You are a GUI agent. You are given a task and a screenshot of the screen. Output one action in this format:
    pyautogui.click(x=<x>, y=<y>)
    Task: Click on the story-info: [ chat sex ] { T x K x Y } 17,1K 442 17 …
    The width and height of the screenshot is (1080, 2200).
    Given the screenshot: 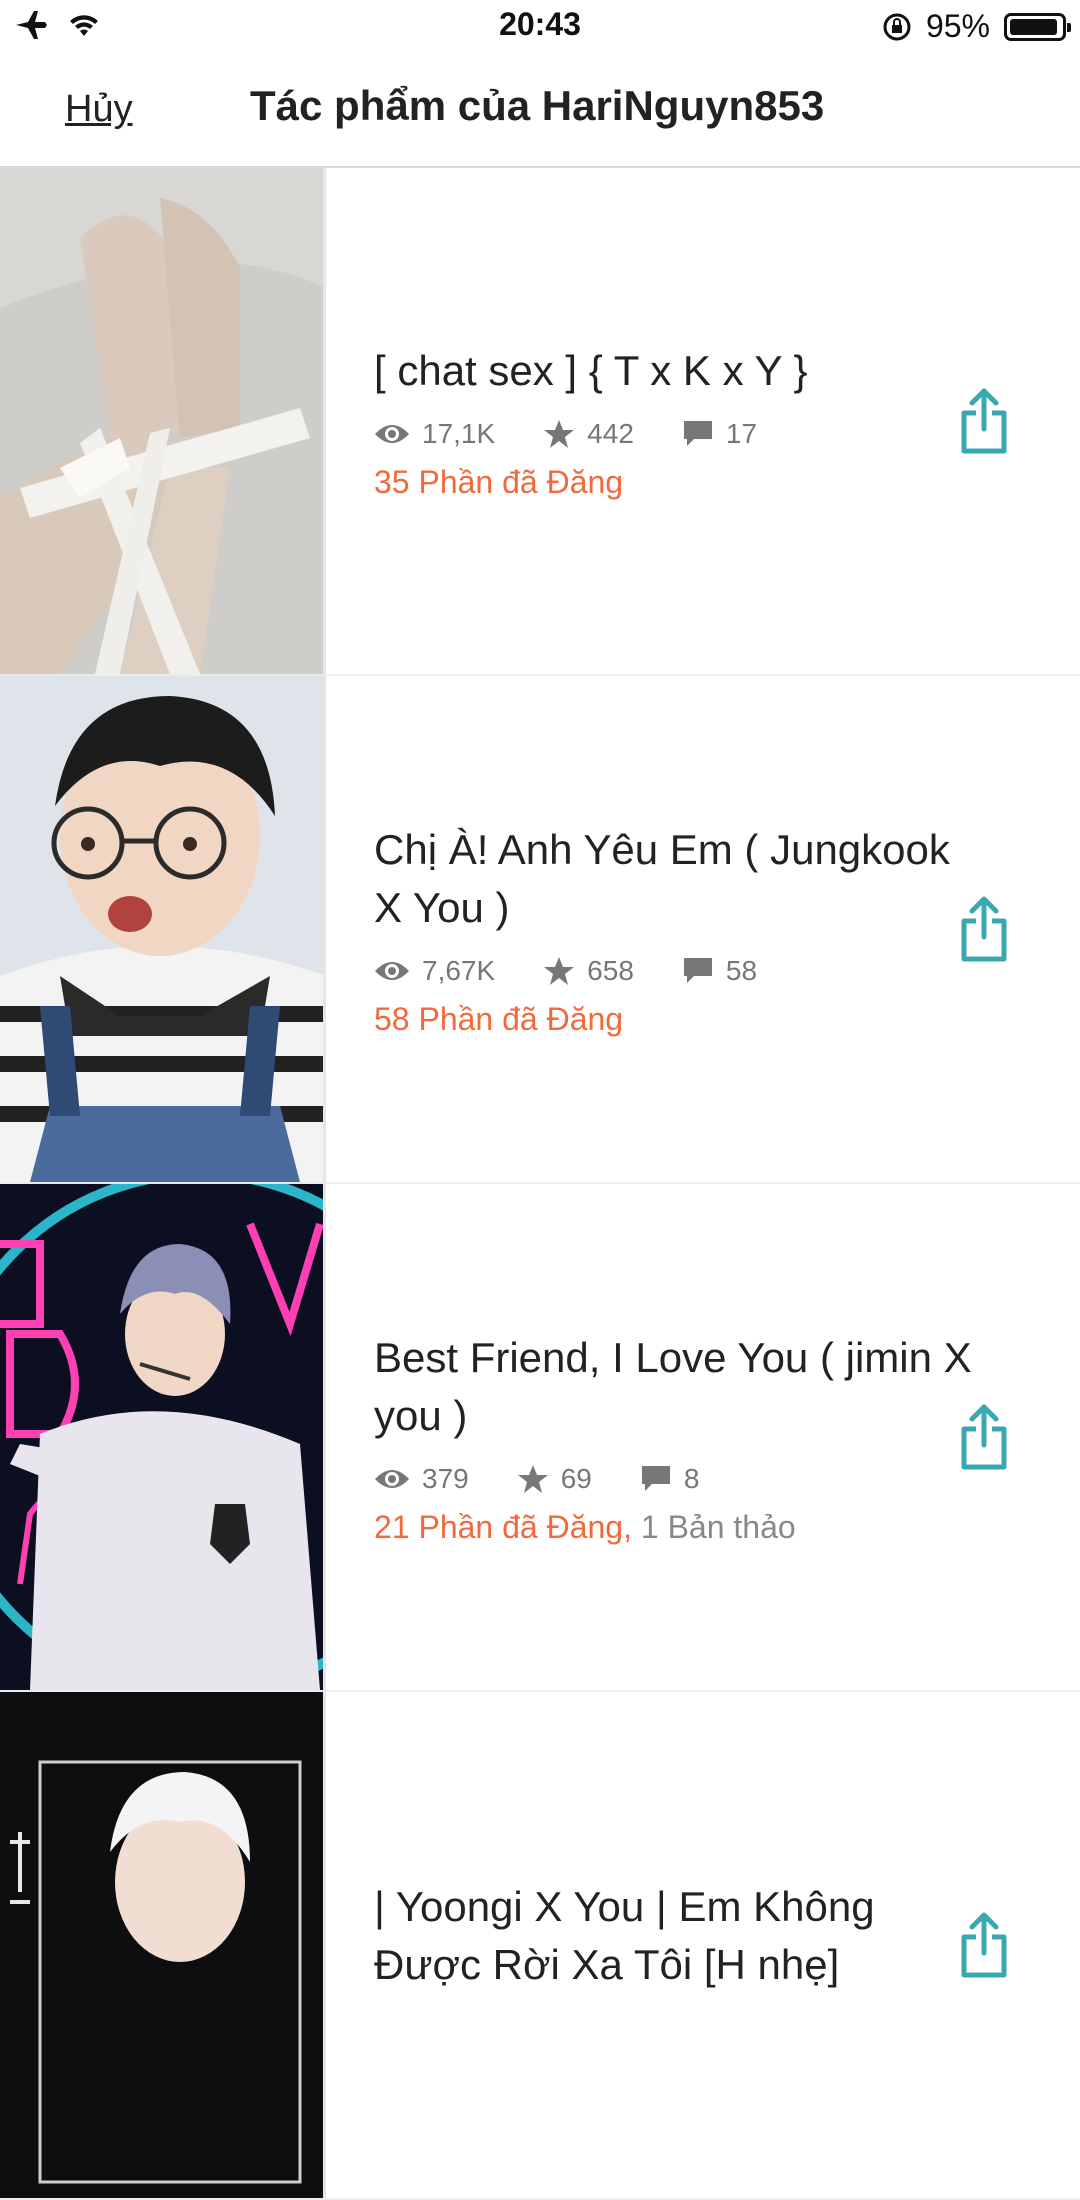 What is the action you would take?
    pyautogui.click(x=674, y=421)
    